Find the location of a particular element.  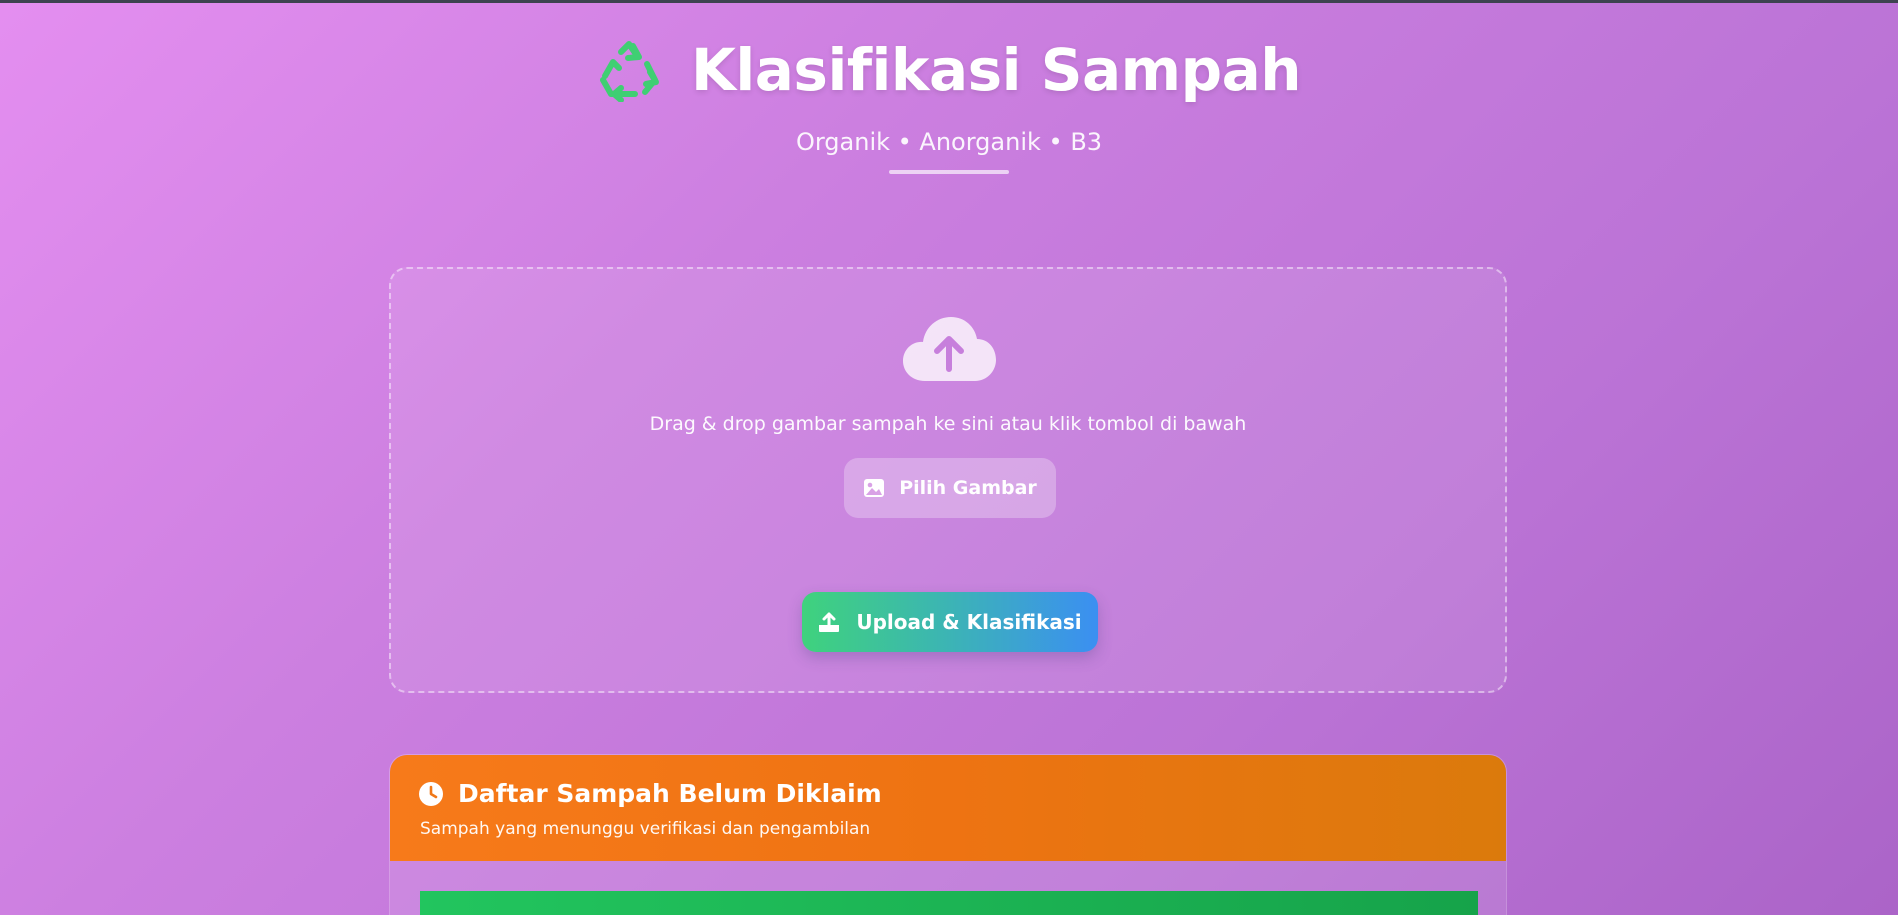

pending-card-body is located at coordinates (948, 888).